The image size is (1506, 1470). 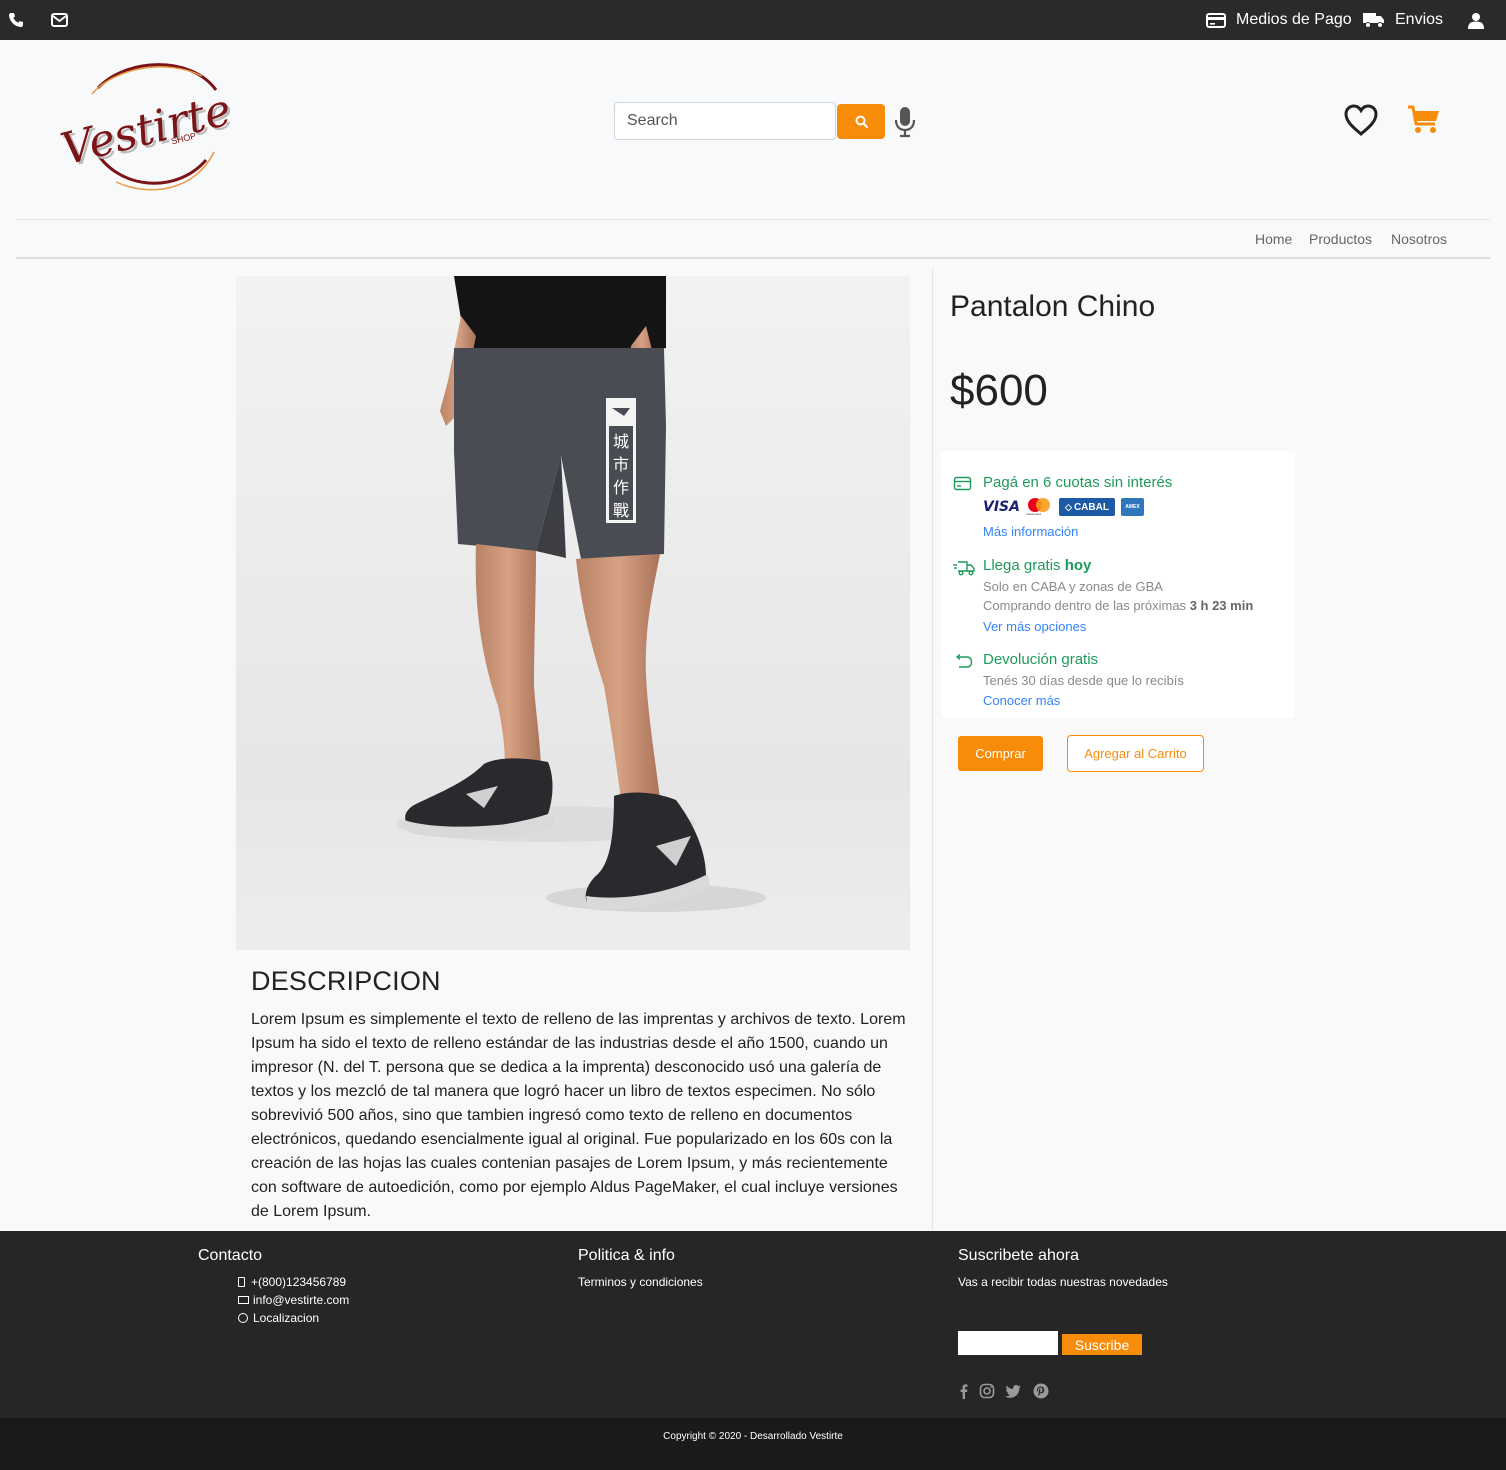 What do you see at coordinates (1135, 753) in the screenshot?
I see `add-to-cart-button: Agregar al Carrito` at bounding box center [1135, 753].